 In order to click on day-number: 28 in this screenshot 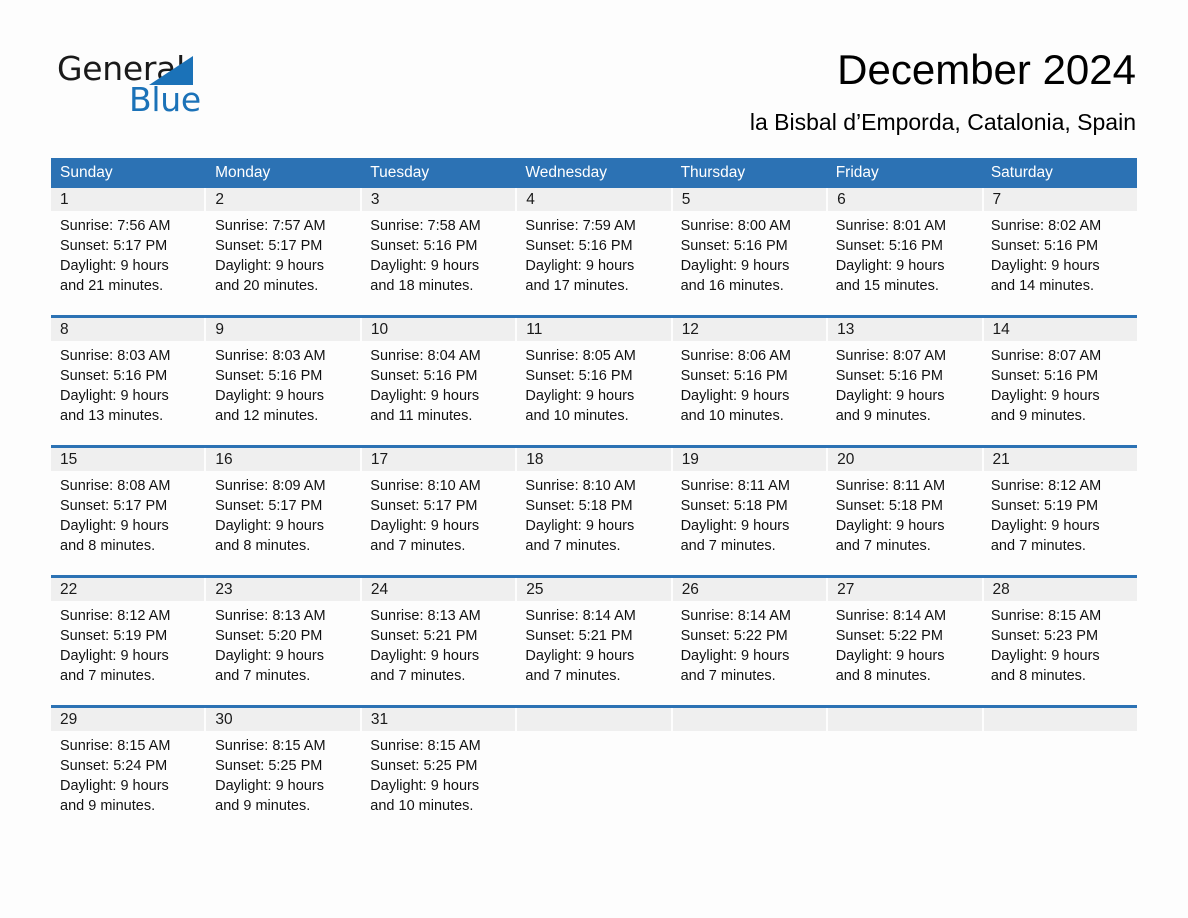, I will do `click(1060, 589)`.